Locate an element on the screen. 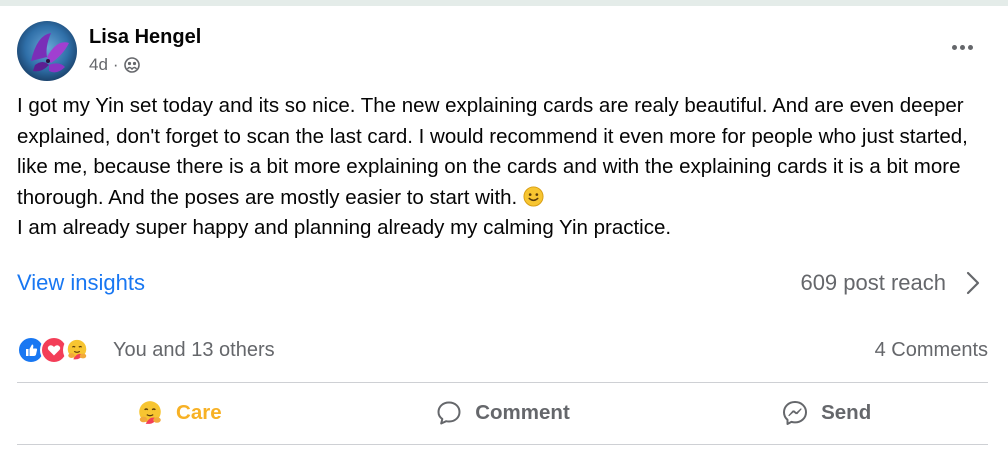 Image resolution: width=1008 pixels, height=452 pixels. friends-icon is located at coordinates (131, 65).